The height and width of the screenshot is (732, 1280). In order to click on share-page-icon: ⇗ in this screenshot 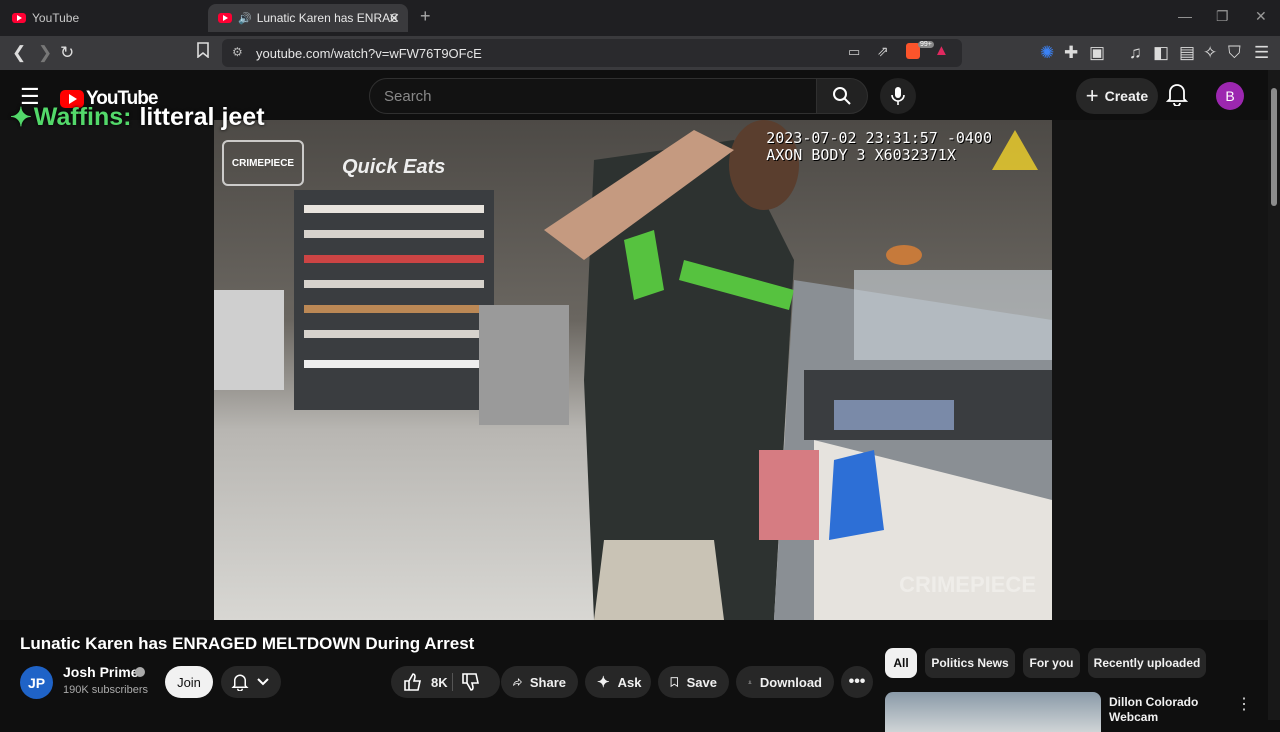, I will do `click(883, 51)`.